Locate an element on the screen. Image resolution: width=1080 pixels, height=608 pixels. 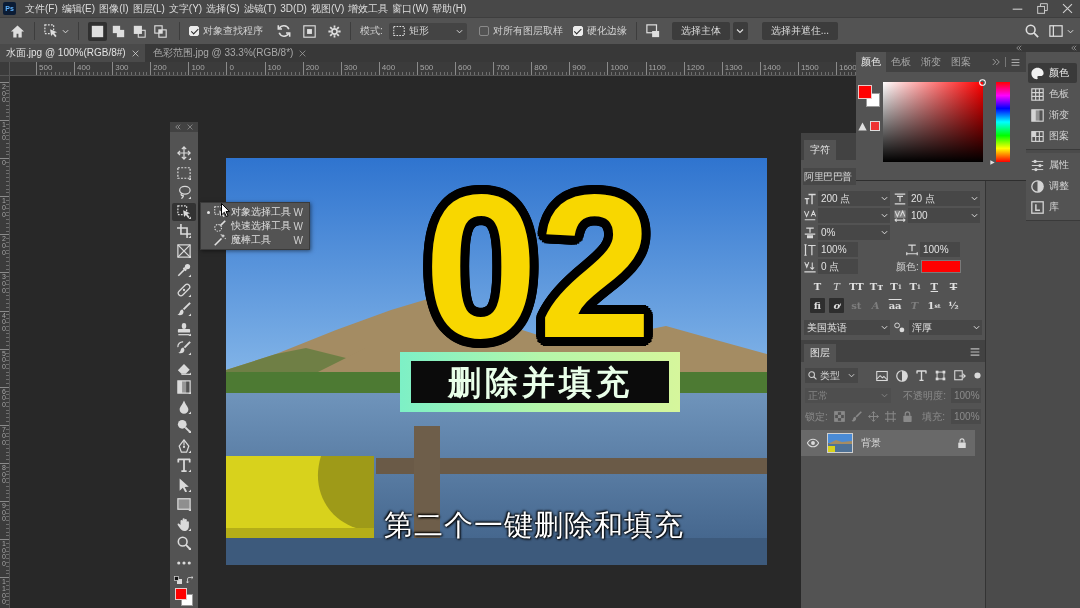
ruler-label: 300 is located at coordinates (359, 68).